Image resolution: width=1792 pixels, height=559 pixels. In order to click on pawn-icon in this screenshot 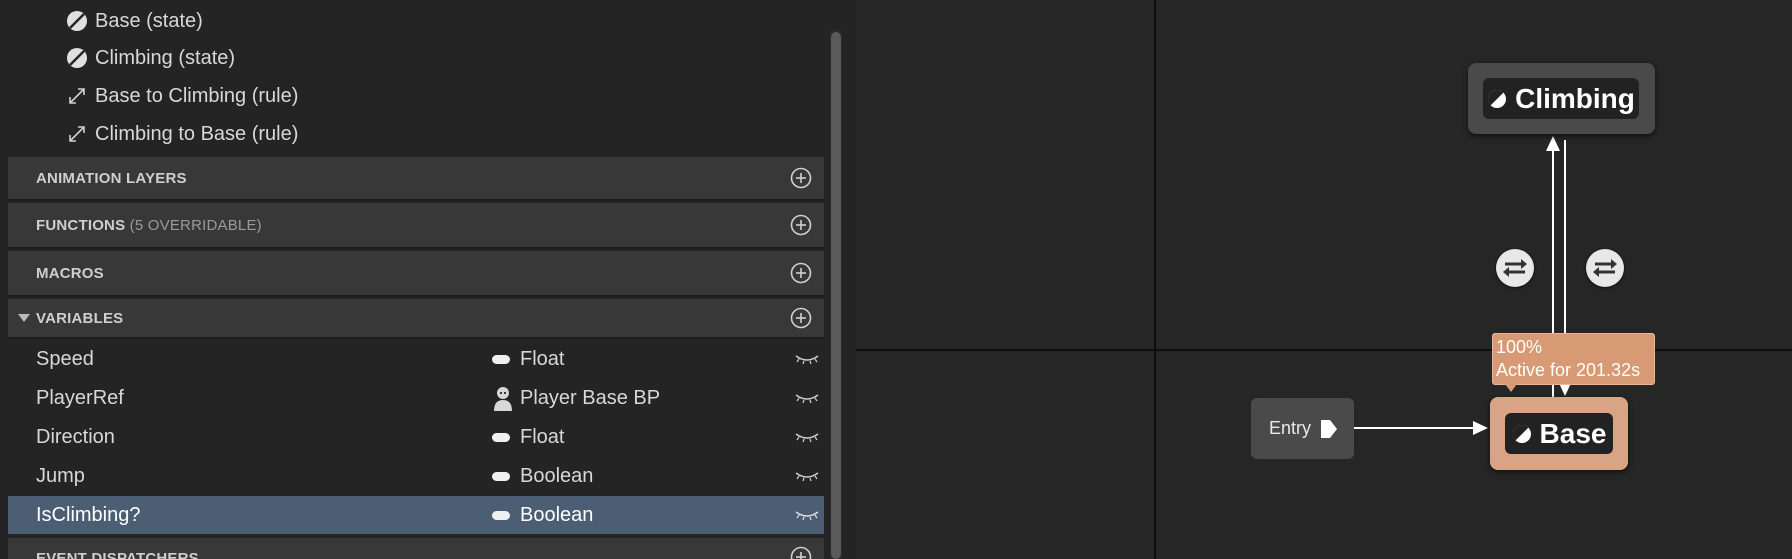, I will do `click(503, 399)`.